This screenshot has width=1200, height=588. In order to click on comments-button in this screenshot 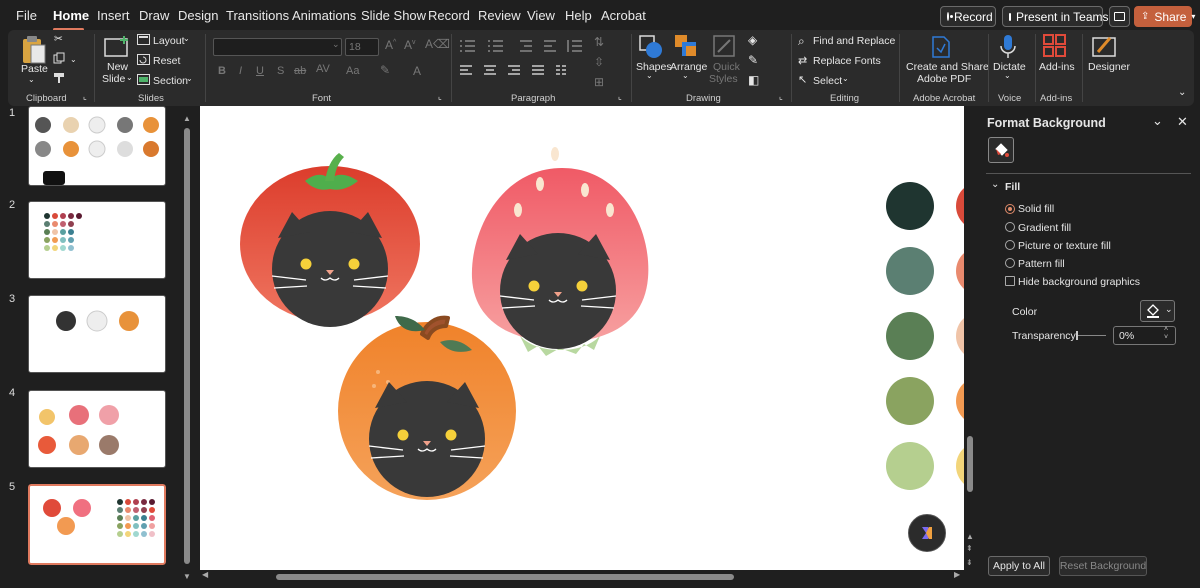, I will do `click(1119, 16)`.